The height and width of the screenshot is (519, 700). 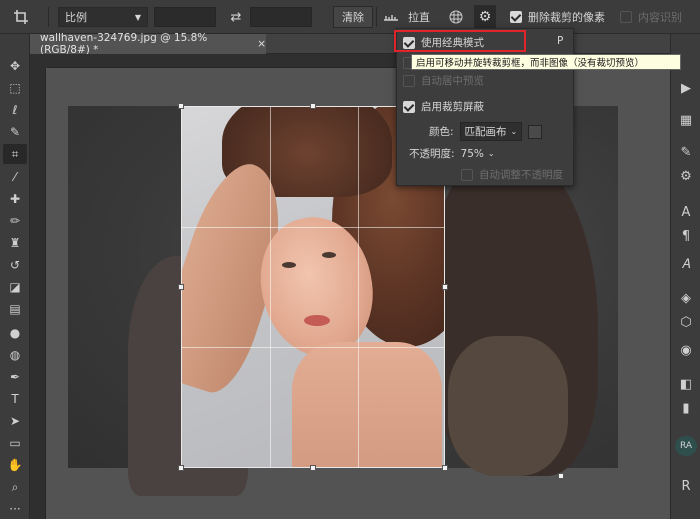 What do you see at coordinates (15, 509) in the screenshot?
I see `more-tools-icon: ···` at bounding box center [15, 509].